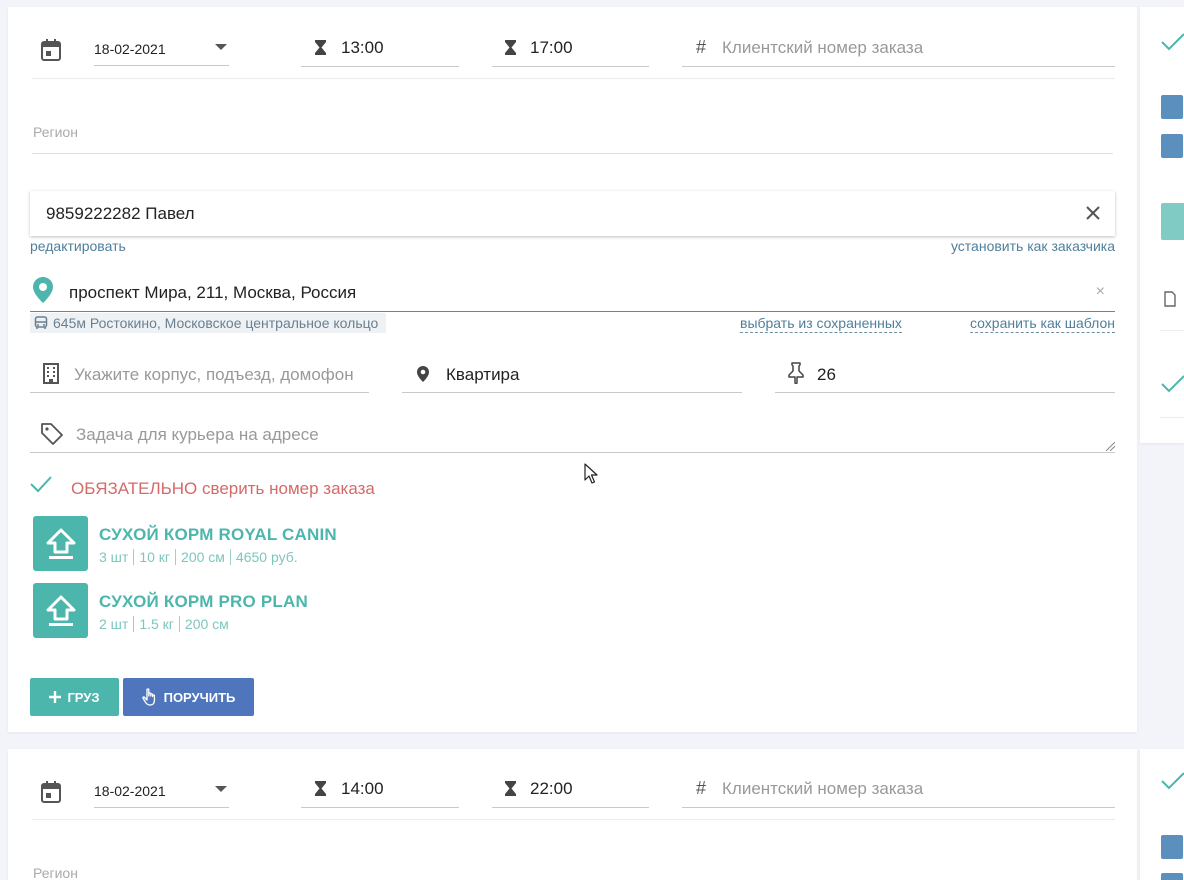 This screenshot has height=880, width=1184. What do you see at coordinates (114, 624) in the screenshot?
I see `cargo-qty: 2 шт` at bounding box center [114, 624].